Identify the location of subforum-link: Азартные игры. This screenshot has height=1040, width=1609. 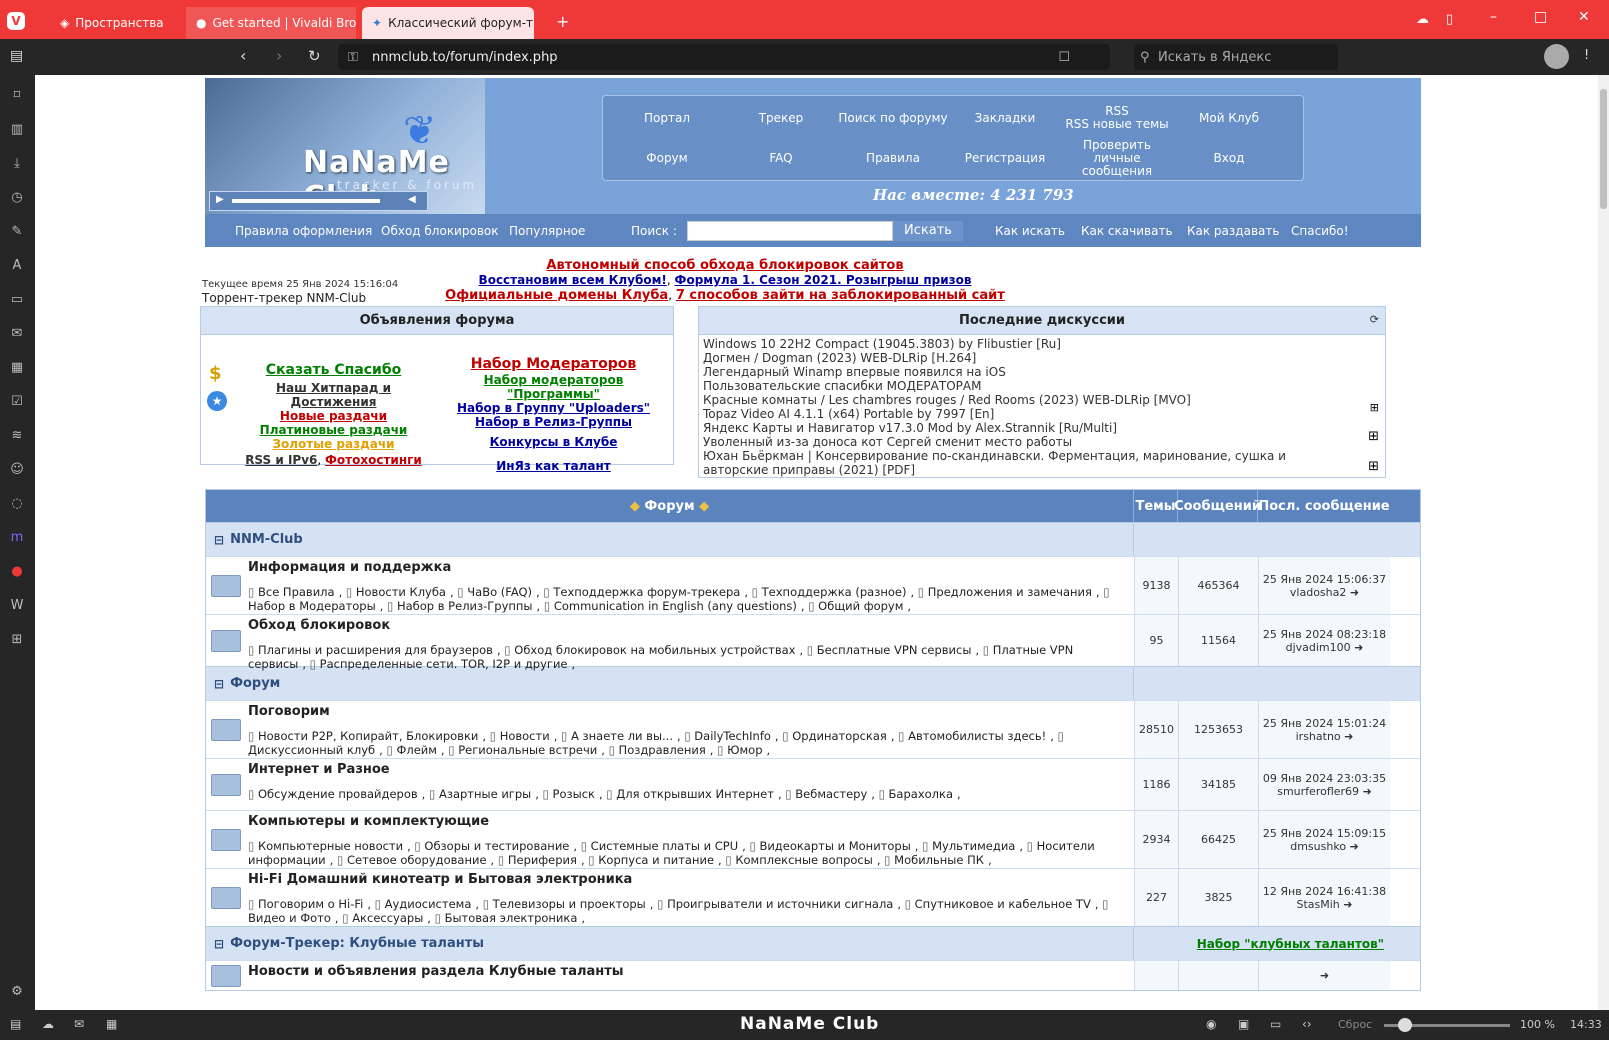
(480, 794).